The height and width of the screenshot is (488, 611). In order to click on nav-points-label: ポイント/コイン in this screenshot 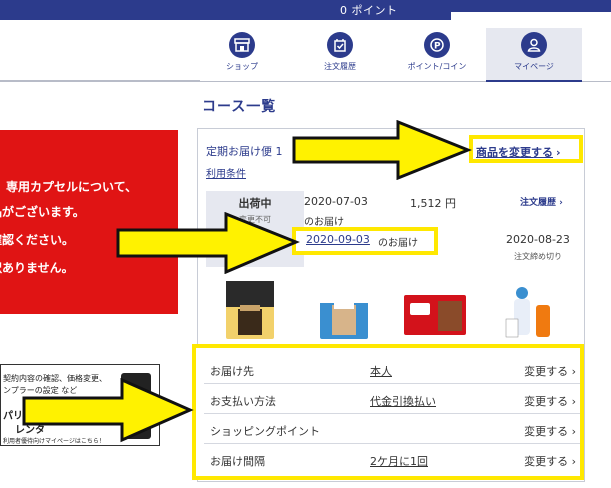, I will do `click(437, 66)`.